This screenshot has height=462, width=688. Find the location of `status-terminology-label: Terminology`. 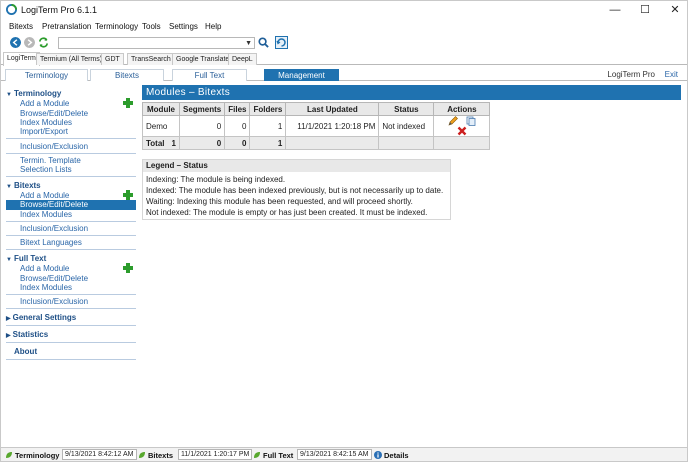

status-terminology-label: Terminology is located at coordinates (37, 455).